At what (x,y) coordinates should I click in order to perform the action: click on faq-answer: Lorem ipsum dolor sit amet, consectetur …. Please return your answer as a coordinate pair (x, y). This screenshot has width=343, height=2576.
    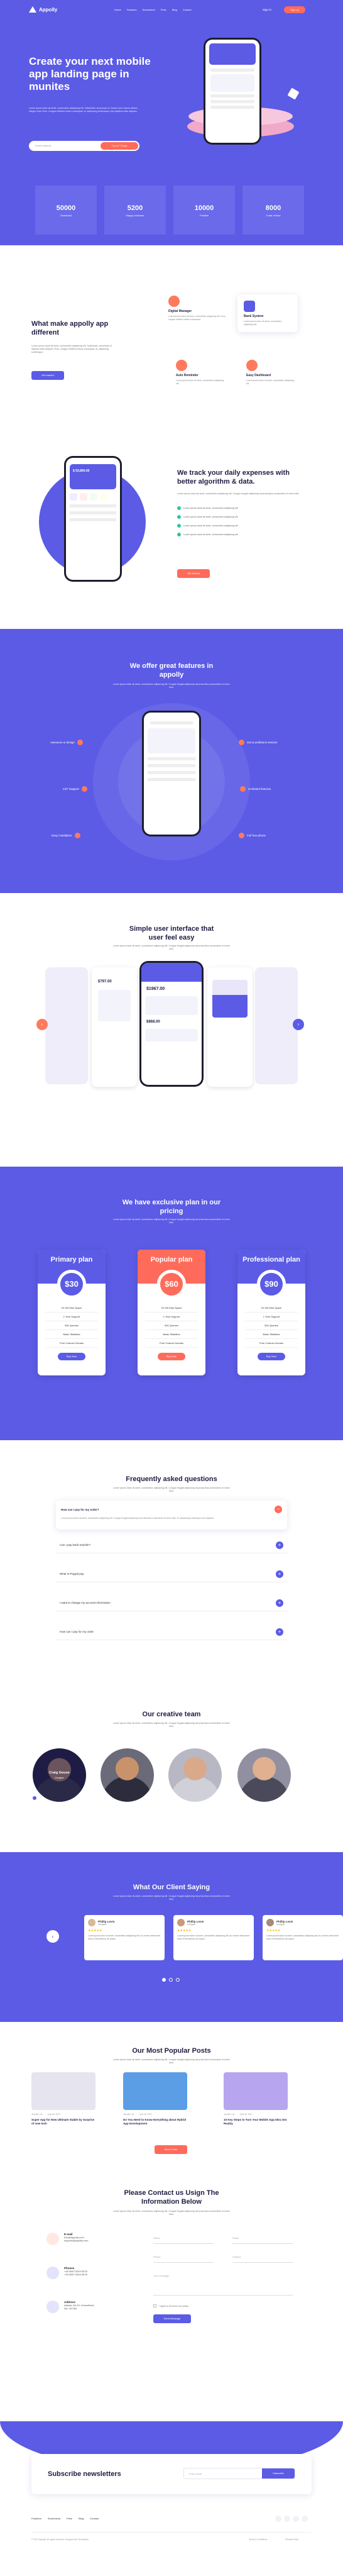
    Looking at the image, I should click on (138, 1518).